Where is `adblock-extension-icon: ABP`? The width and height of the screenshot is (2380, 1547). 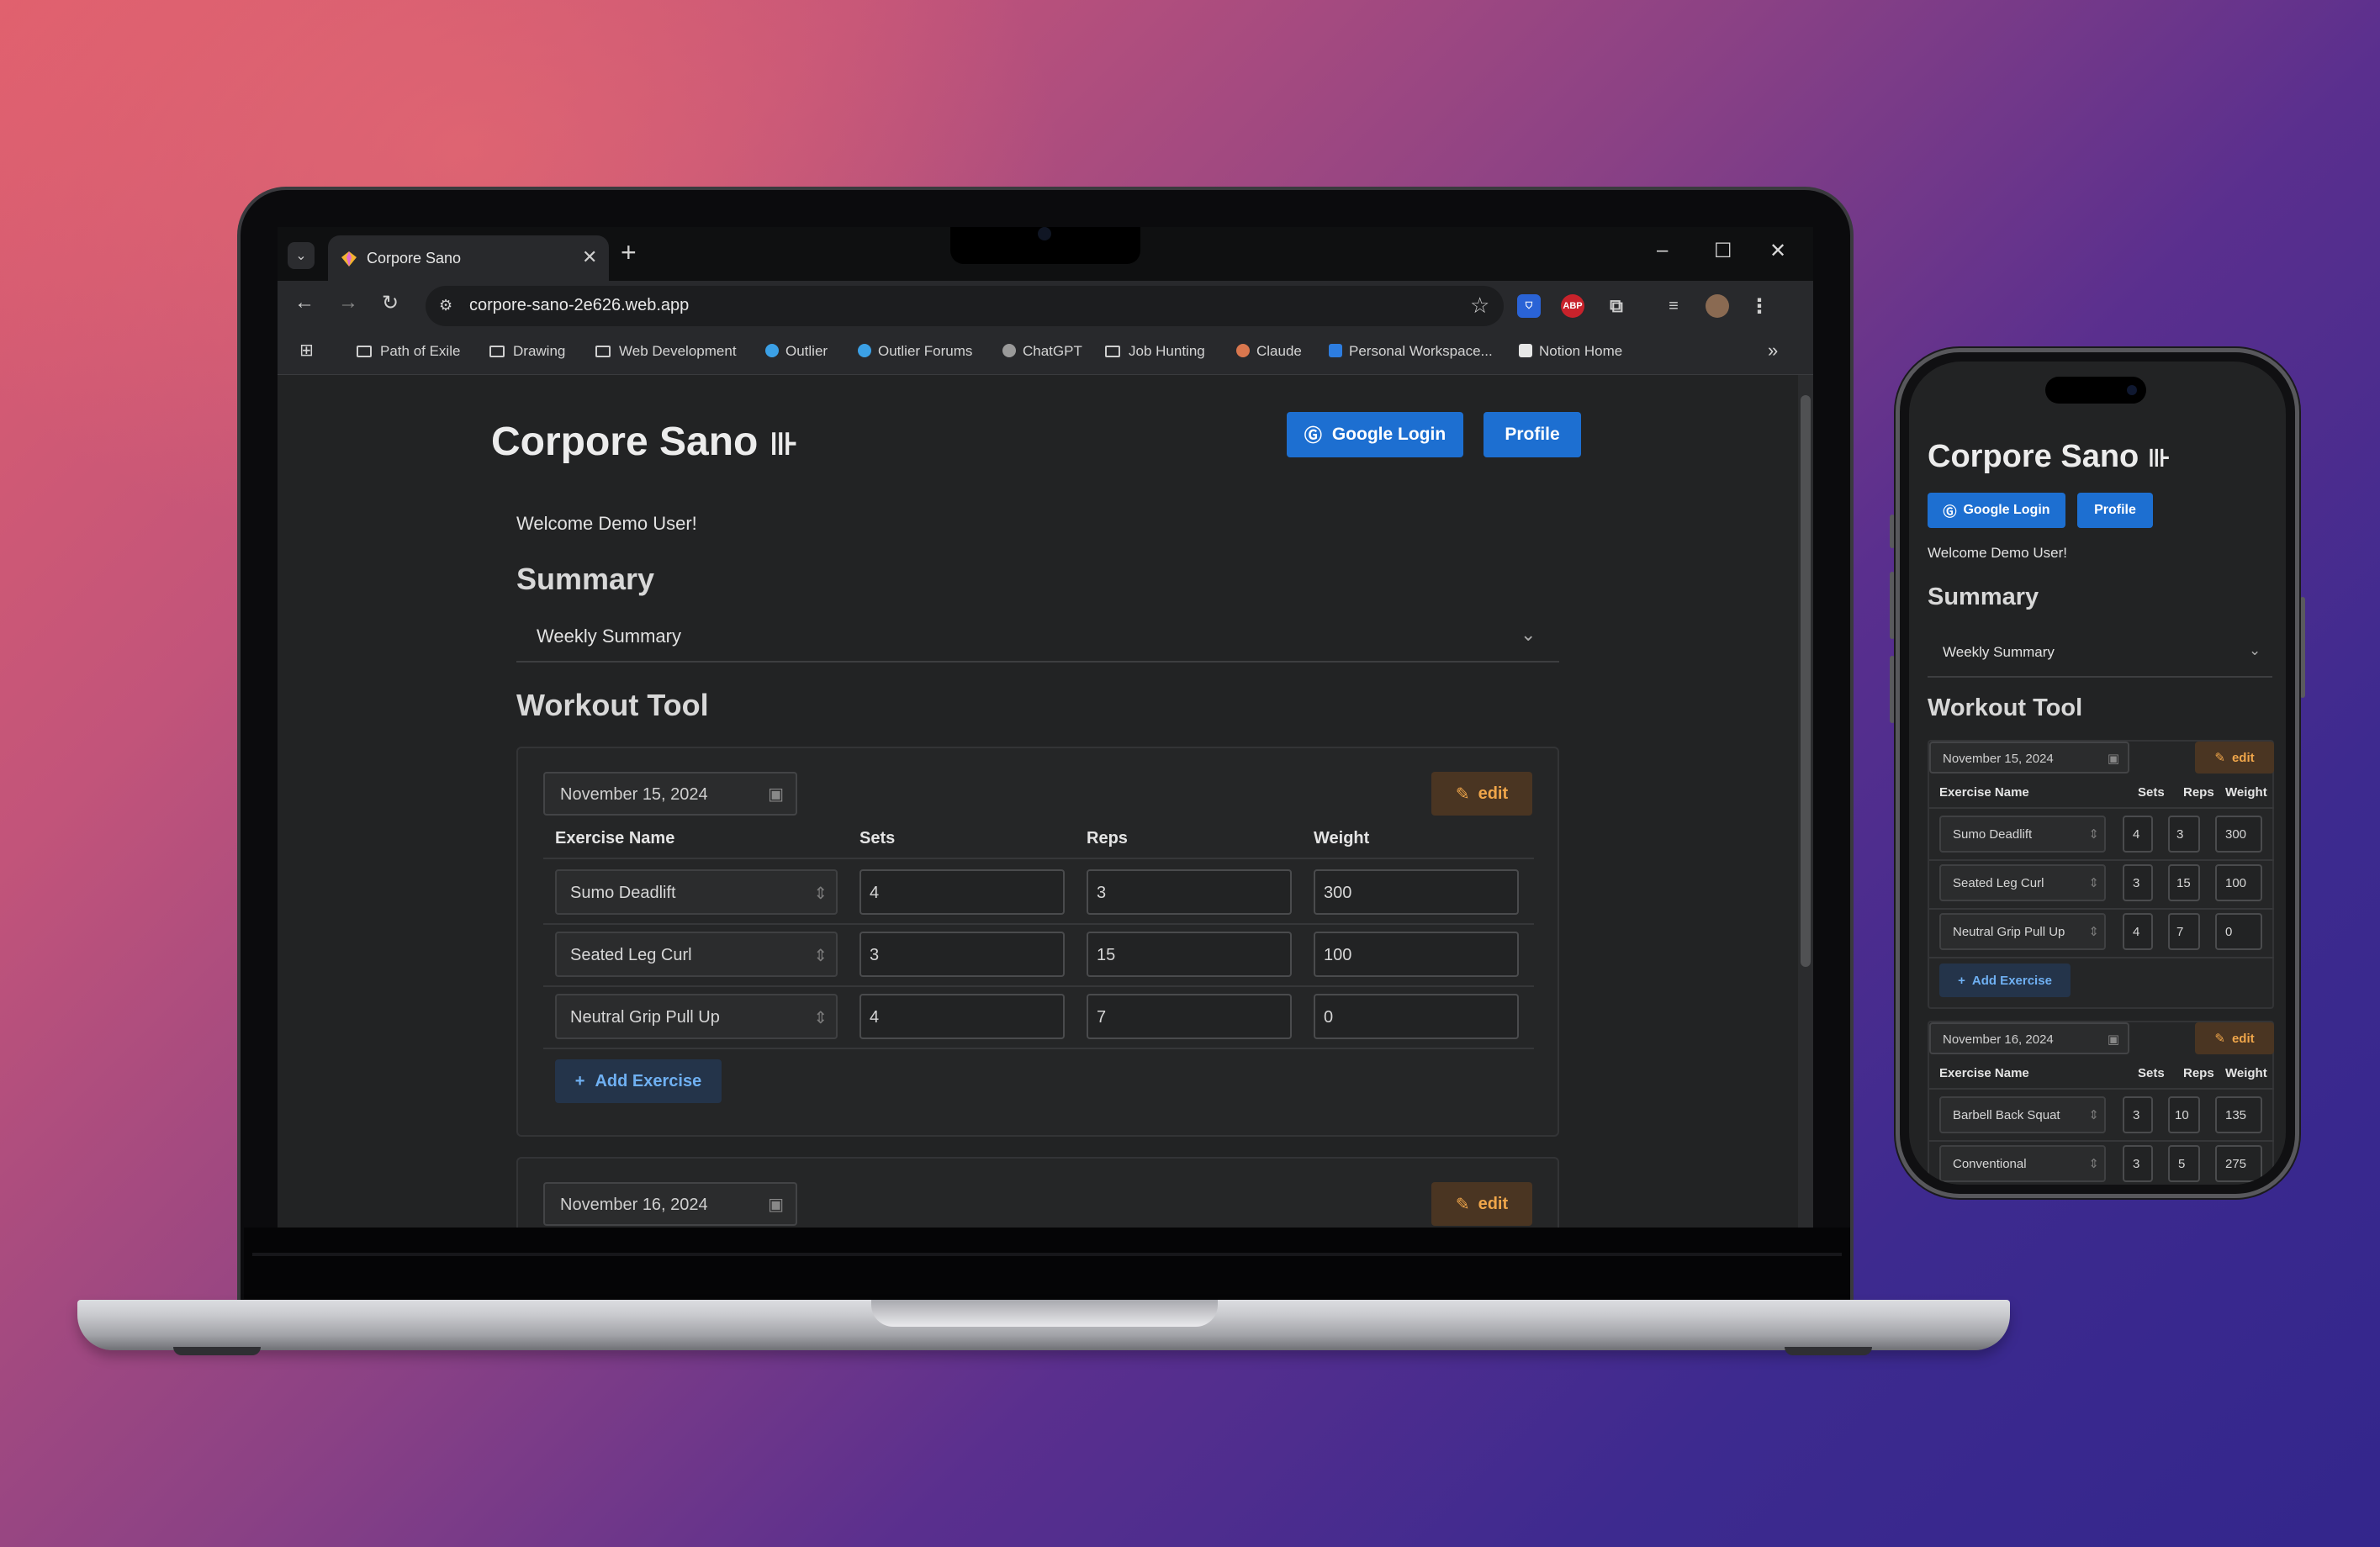
adblock-extension-icon: ABP is located at coordinates (1572, 306).